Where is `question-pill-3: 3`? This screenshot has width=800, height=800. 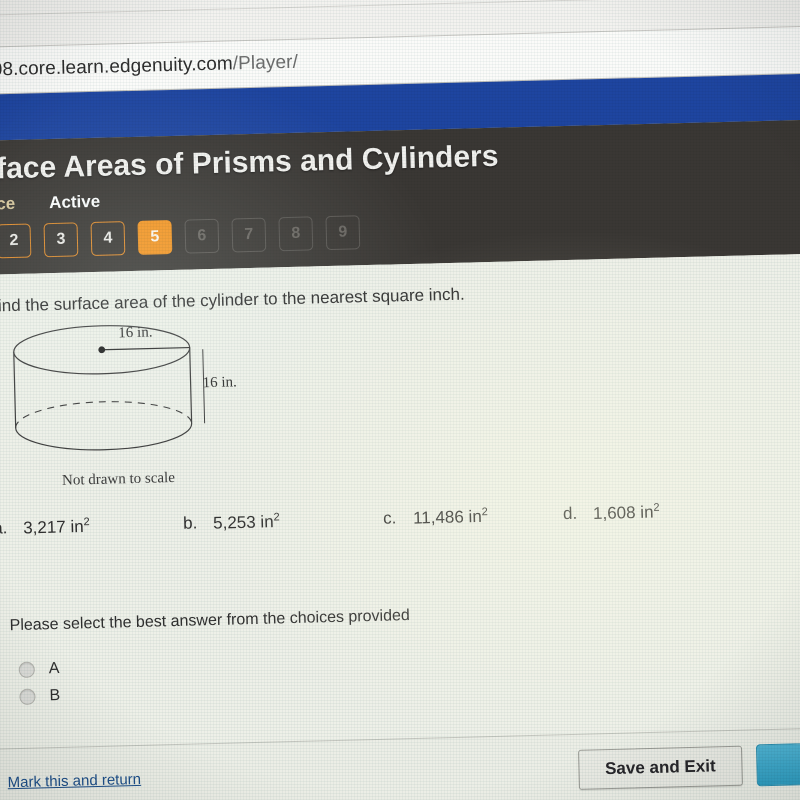
question-pill-3: 3 is located at coordinates (61, 240).